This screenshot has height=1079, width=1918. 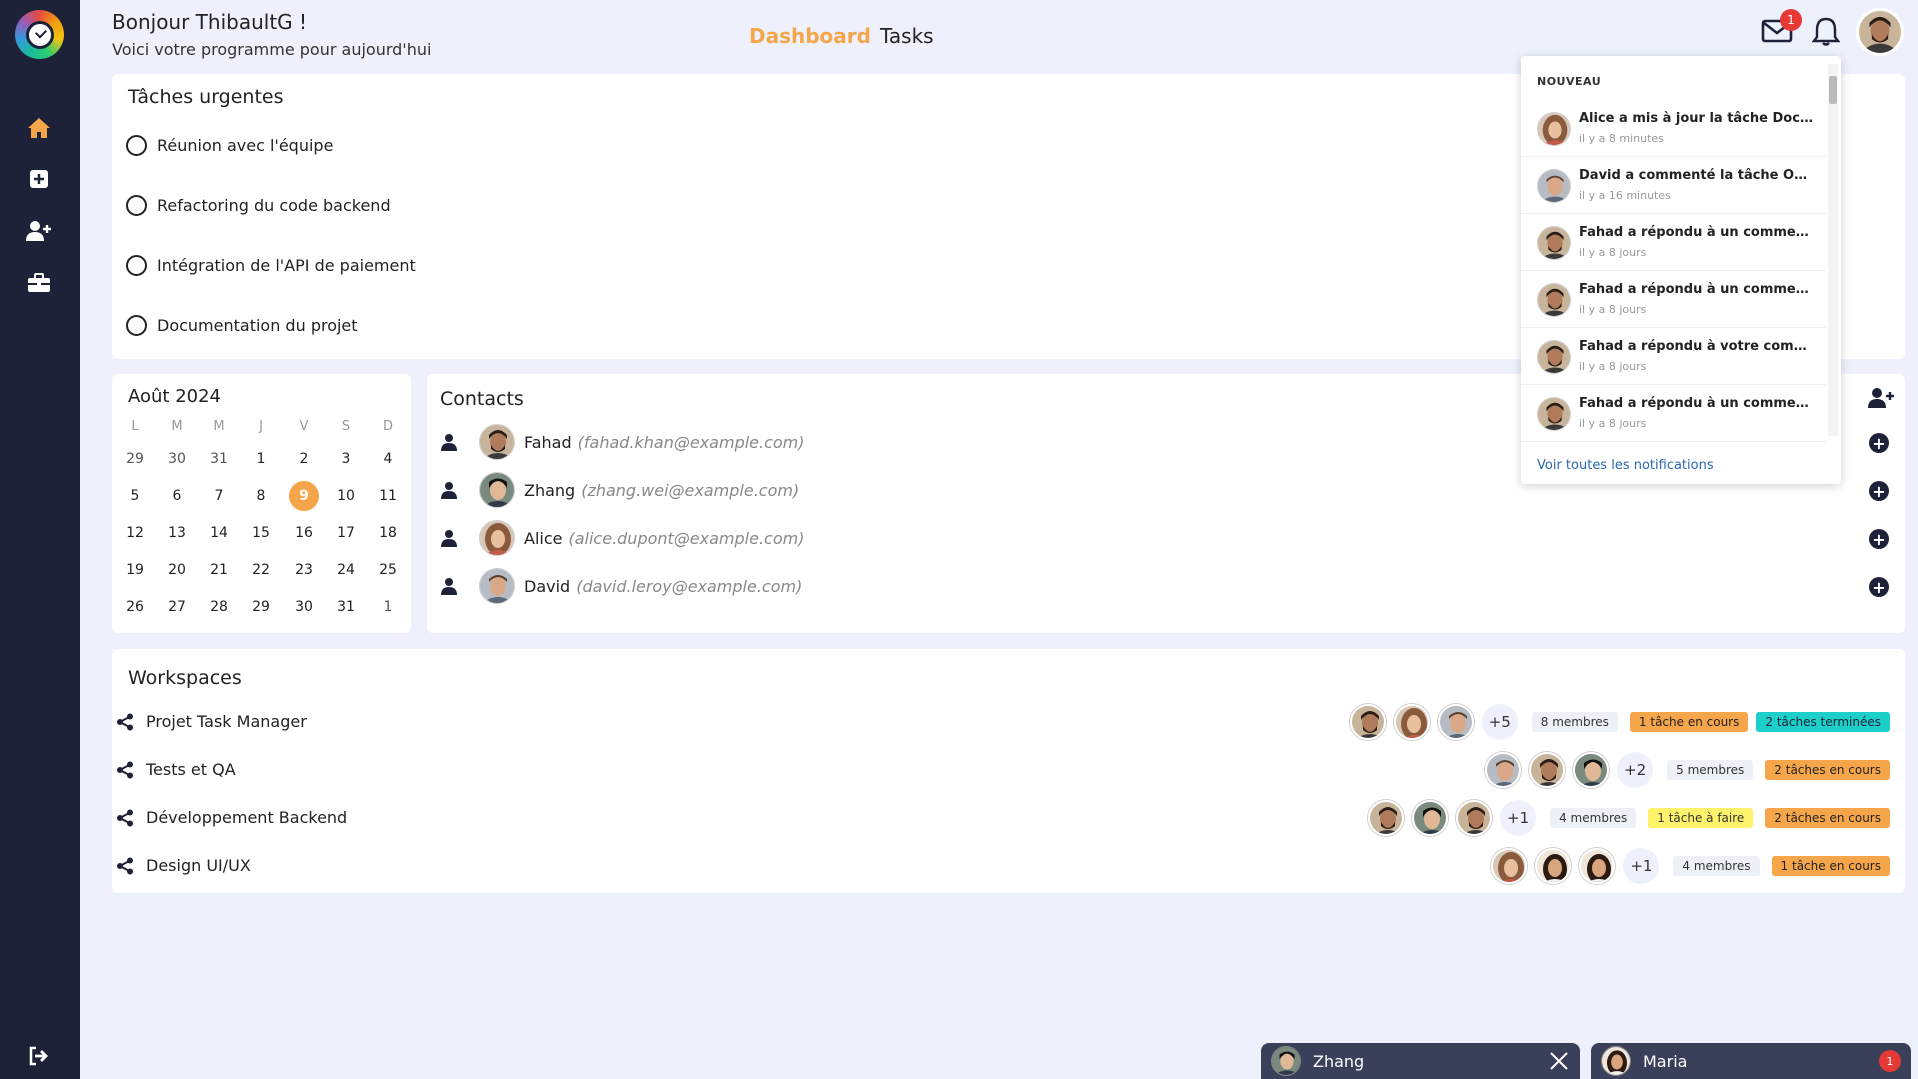 What do you see at coordinates (346, 459) in the screenshot?
I see `calendar-day: 3` at bounding box center [346, 459].